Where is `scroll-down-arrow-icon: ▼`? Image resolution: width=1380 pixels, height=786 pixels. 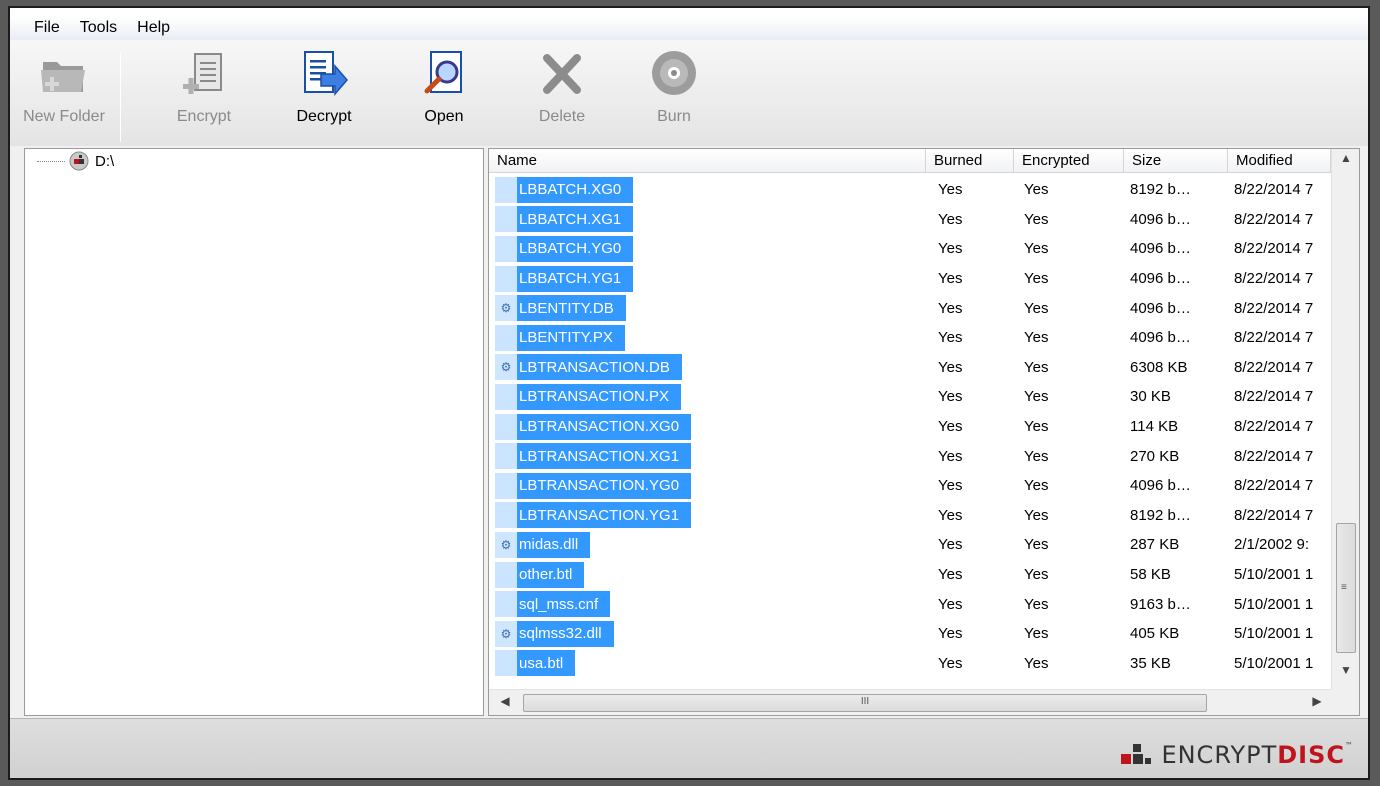 scroll-down-arrow-icon: ▼ is located at coordinates (1345, 675).